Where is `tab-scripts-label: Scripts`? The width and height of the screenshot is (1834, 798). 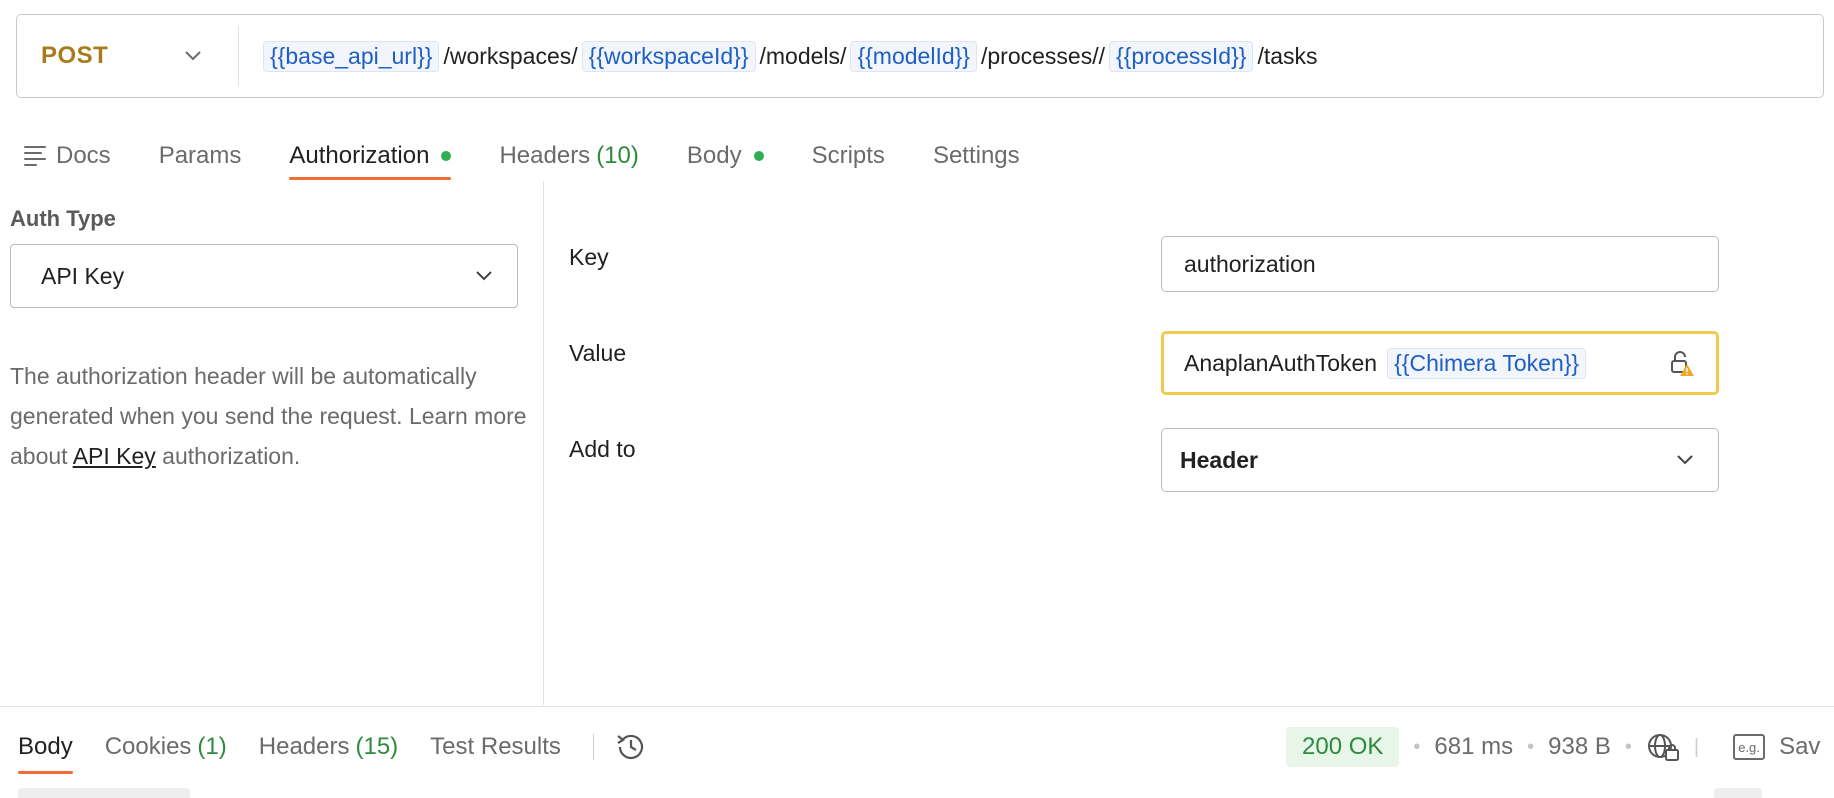
tab-scripts-label: Scripts is located at coordinates (848, 155).